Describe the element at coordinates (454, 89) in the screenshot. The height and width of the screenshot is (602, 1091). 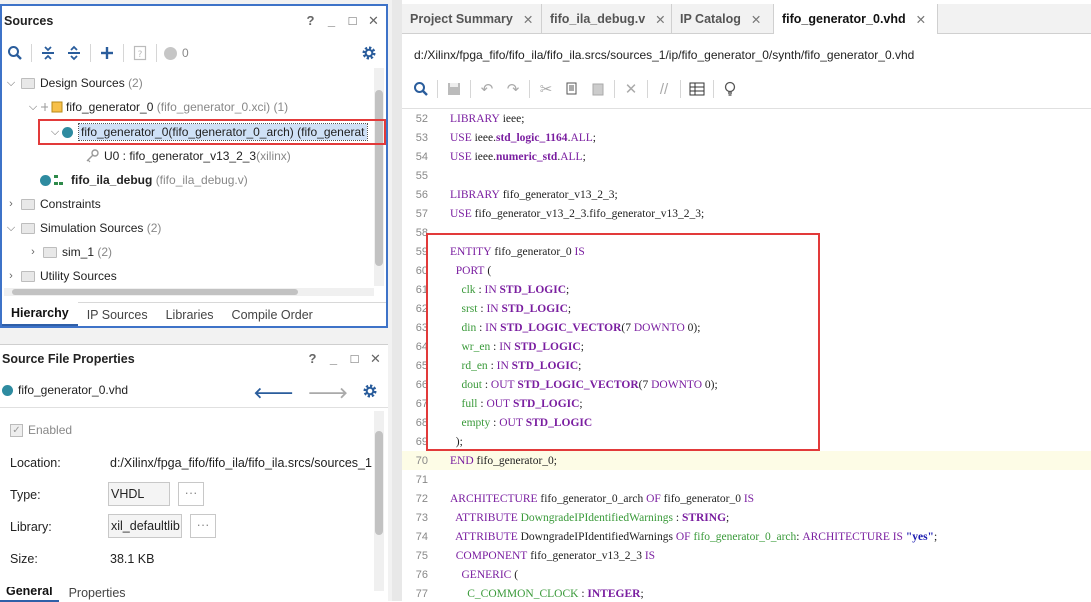
I see `save-icon` at that location.